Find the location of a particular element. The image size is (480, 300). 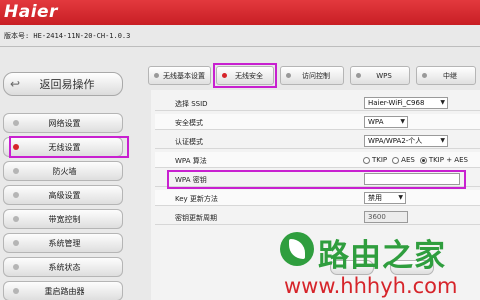

sidebar-item-firewall: 防火墙 is located at coordinates (63, 171).